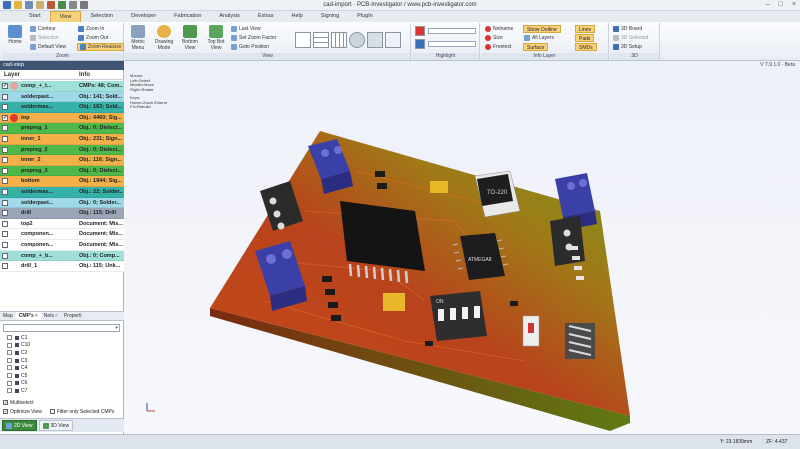 The width and height of the screenshot is (800, 449). What do you see at coordinates (321, 40) in the screenshot?
I see `grid-icon` at bounding box center [321, 40].